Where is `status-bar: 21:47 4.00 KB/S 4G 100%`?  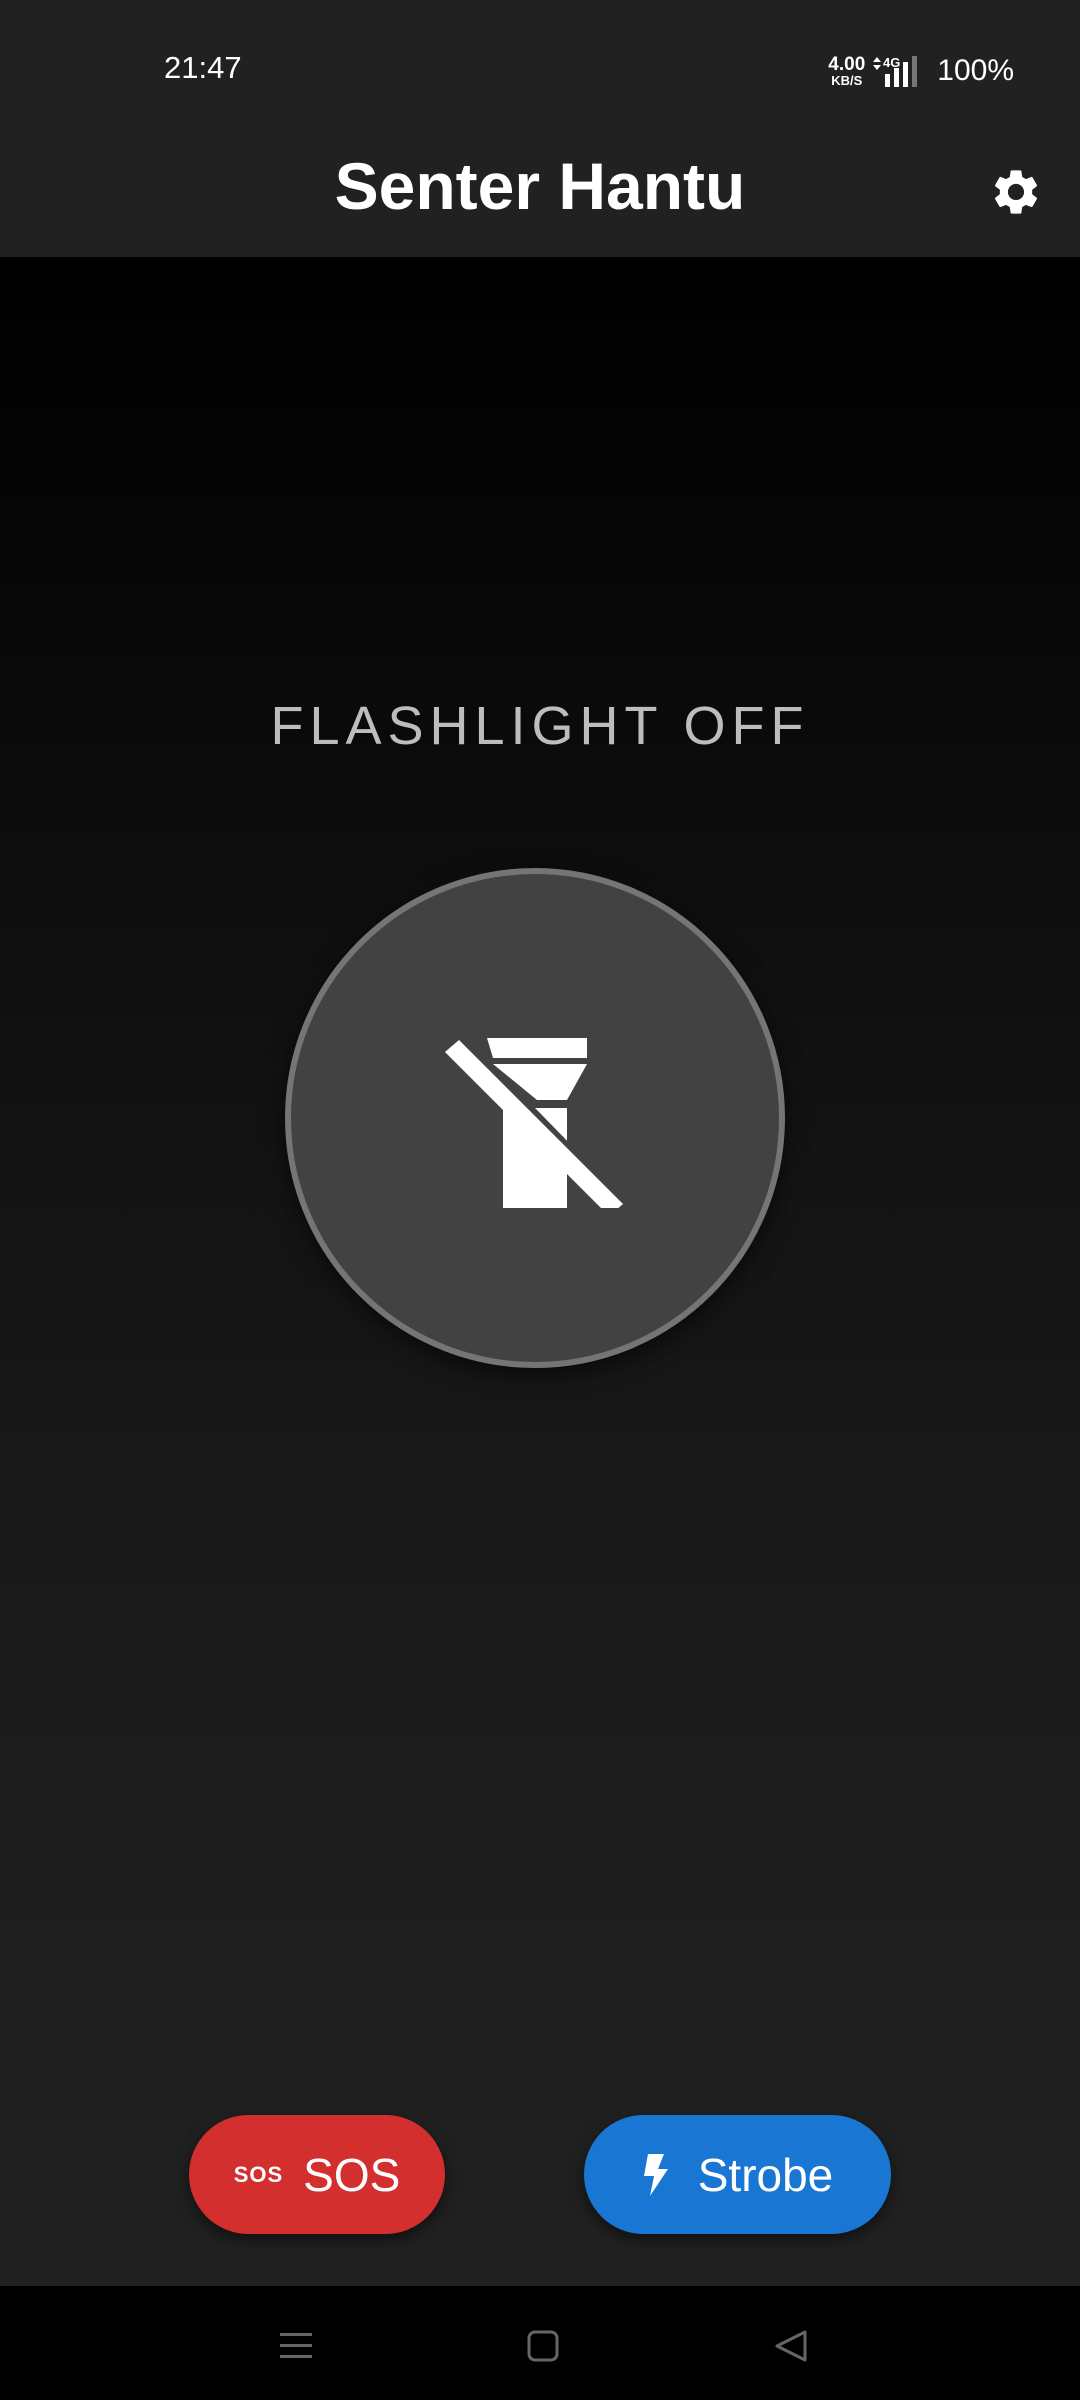
status-bar: 21:47 4.00 KB/S 4G 100% is located at coordinates (540, 70).